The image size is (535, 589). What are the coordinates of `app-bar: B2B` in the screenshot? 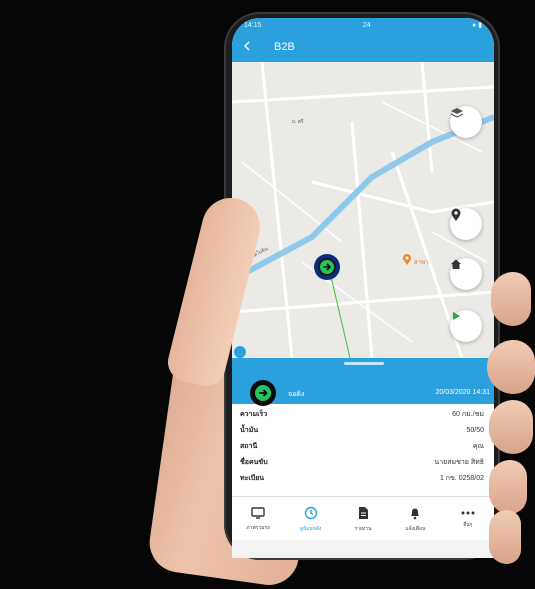 It's located at (363, 47).